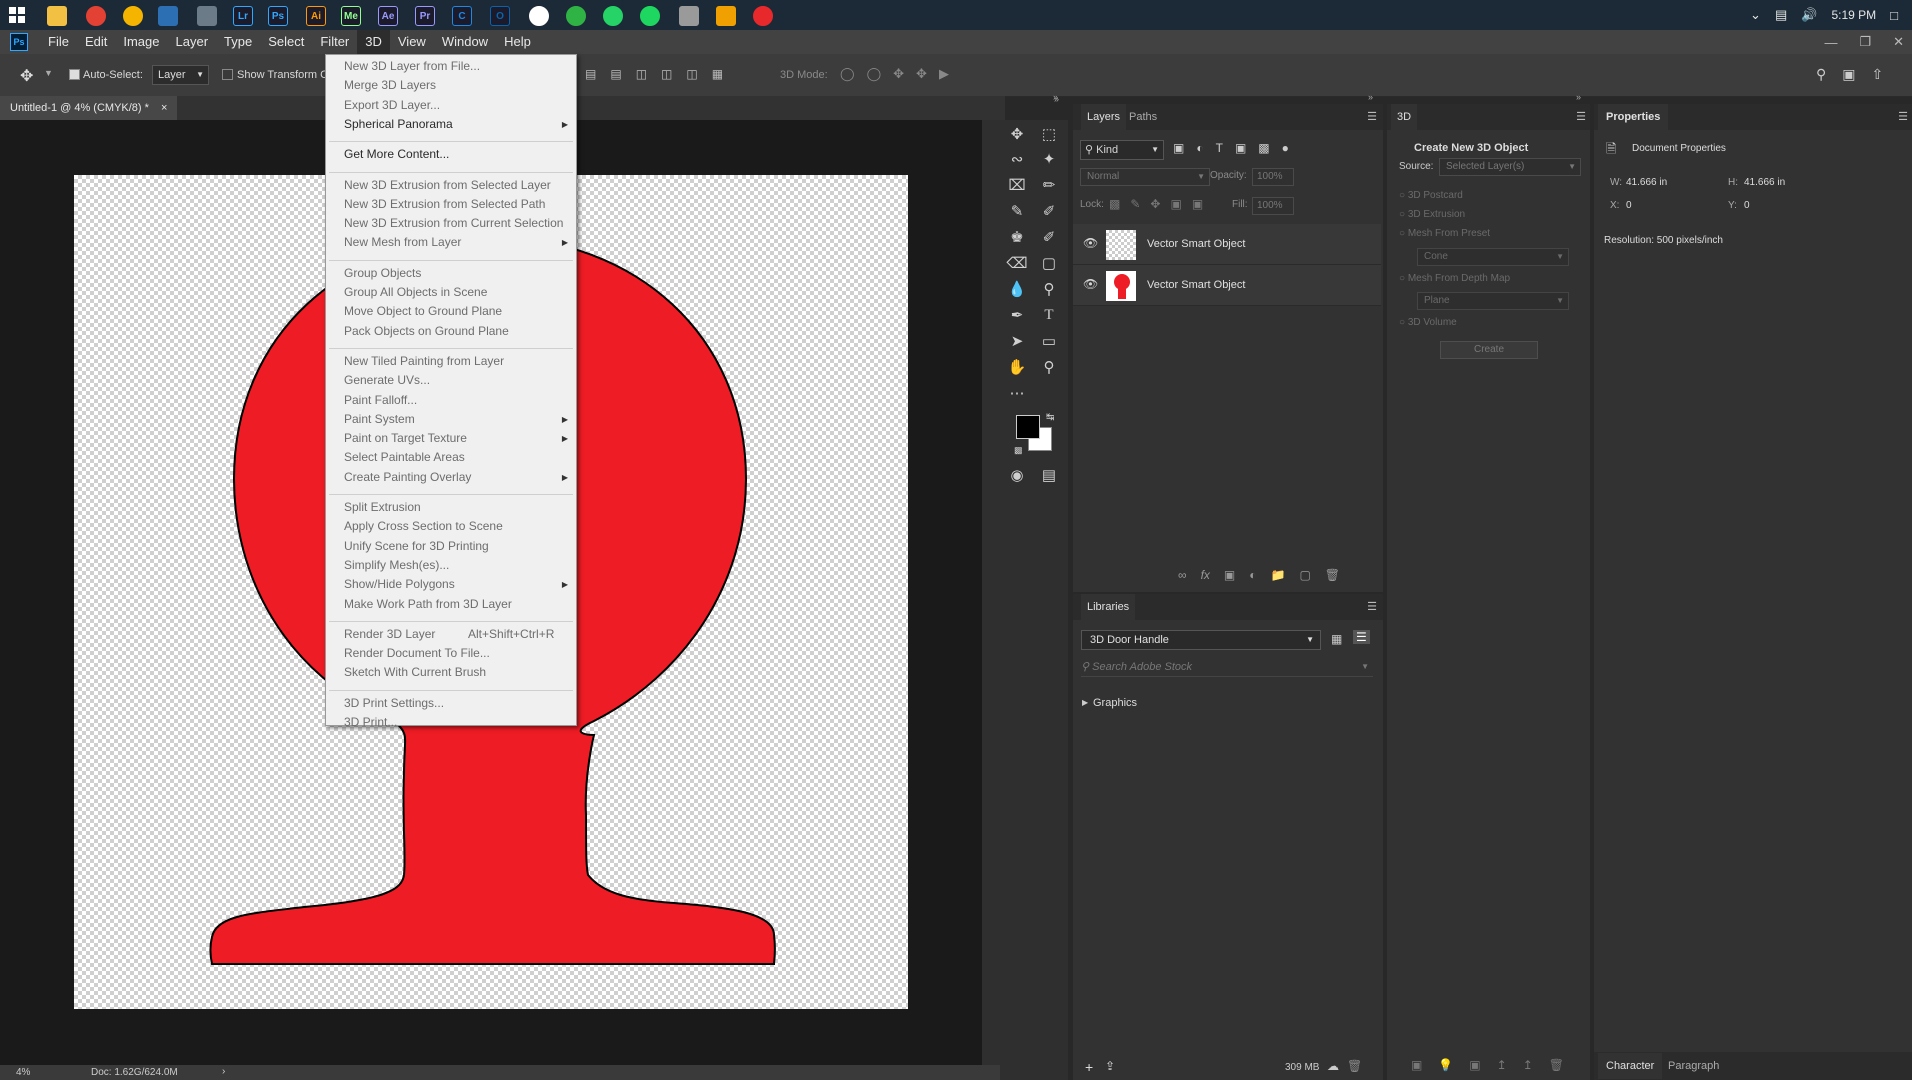  I want to click on mesh-icon: ▣, so click(1474, 1065).